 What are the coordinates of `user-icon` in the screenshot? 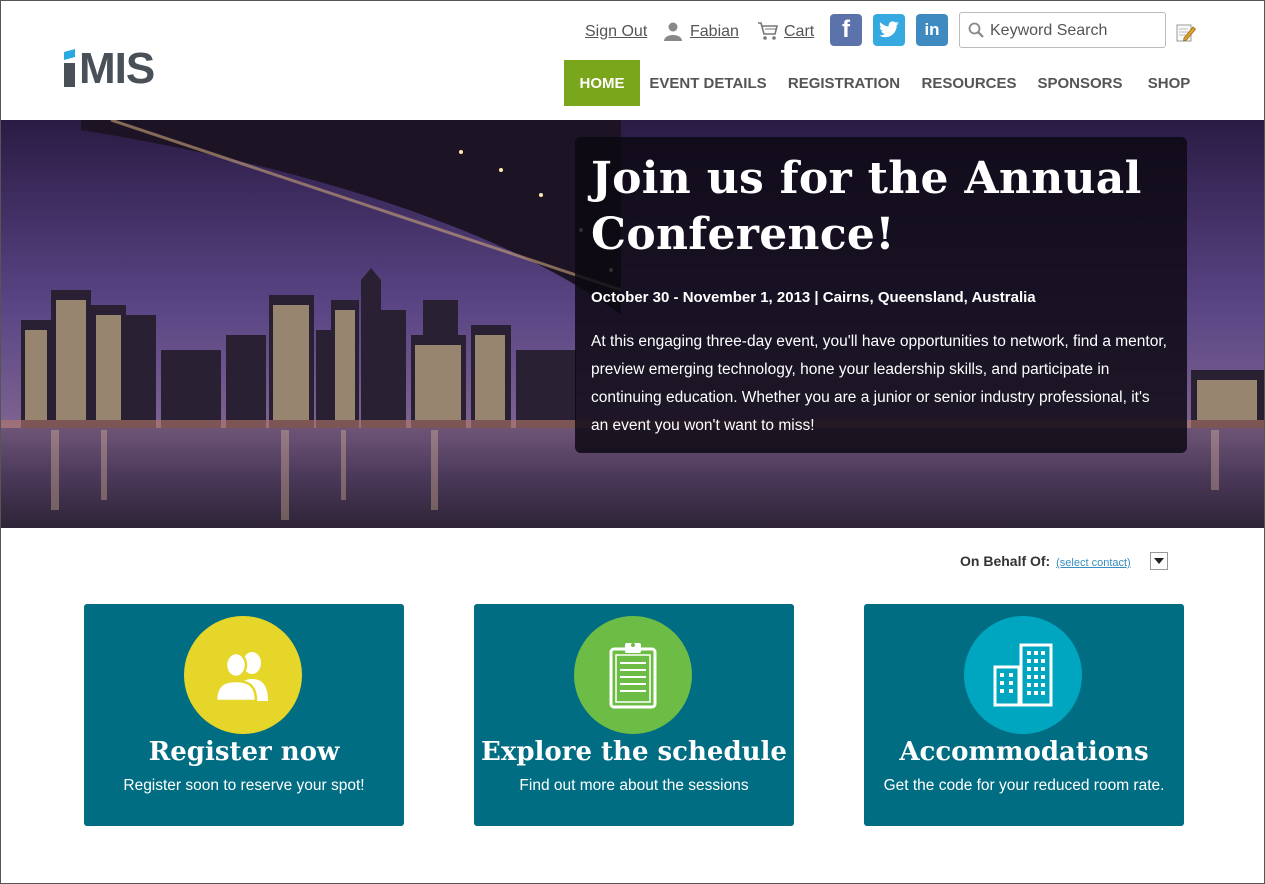 It's located at (673, 31).